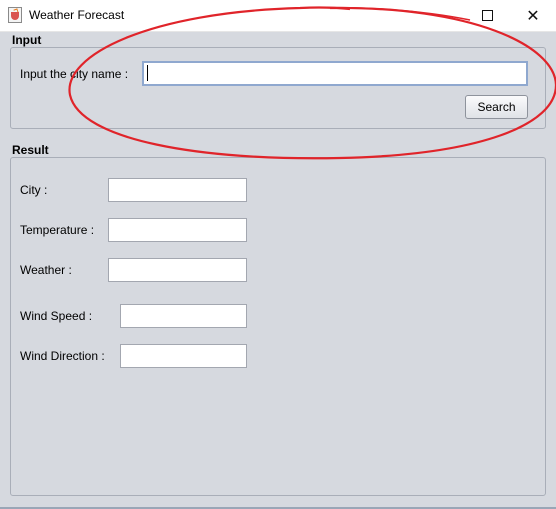 The height and width of the screenshot is (509, 556). I want to click on weather-label: Weather :, so click(46, 270).